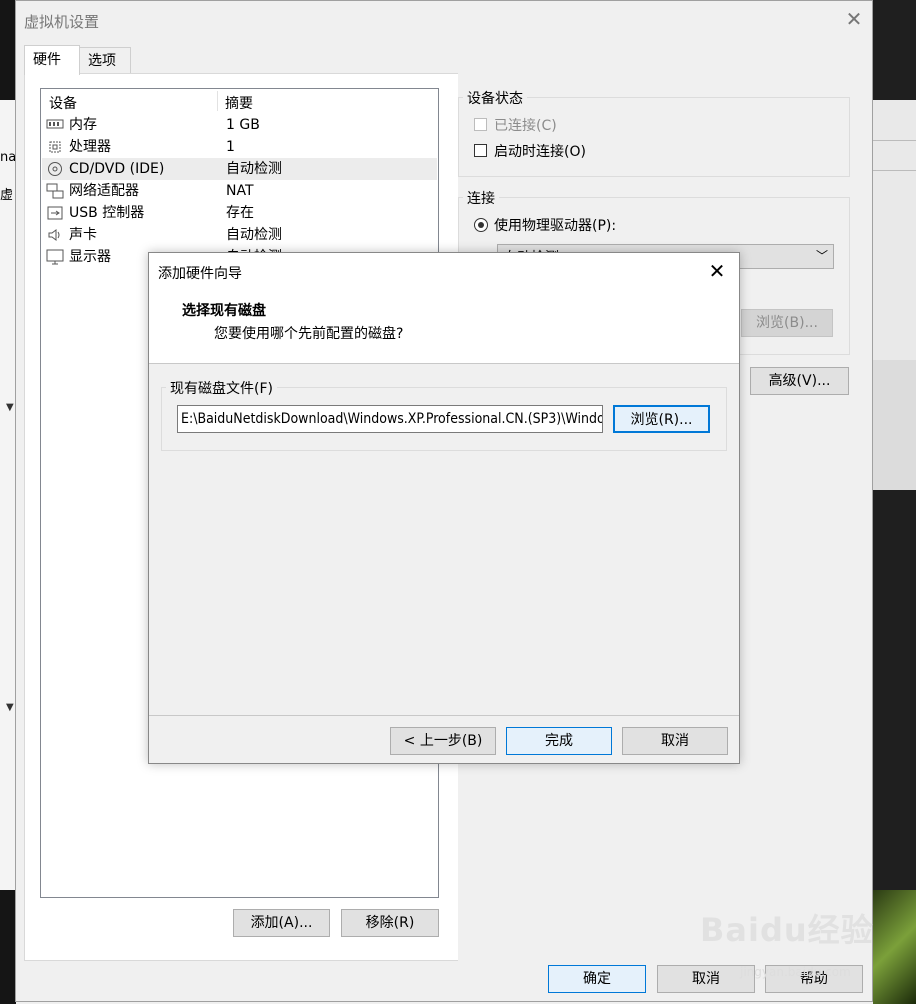 The width and height of the screenshot is (916, 1004). I want to click on list-item-network-adapter: 网络适配器 NAT, so click(239, 191).